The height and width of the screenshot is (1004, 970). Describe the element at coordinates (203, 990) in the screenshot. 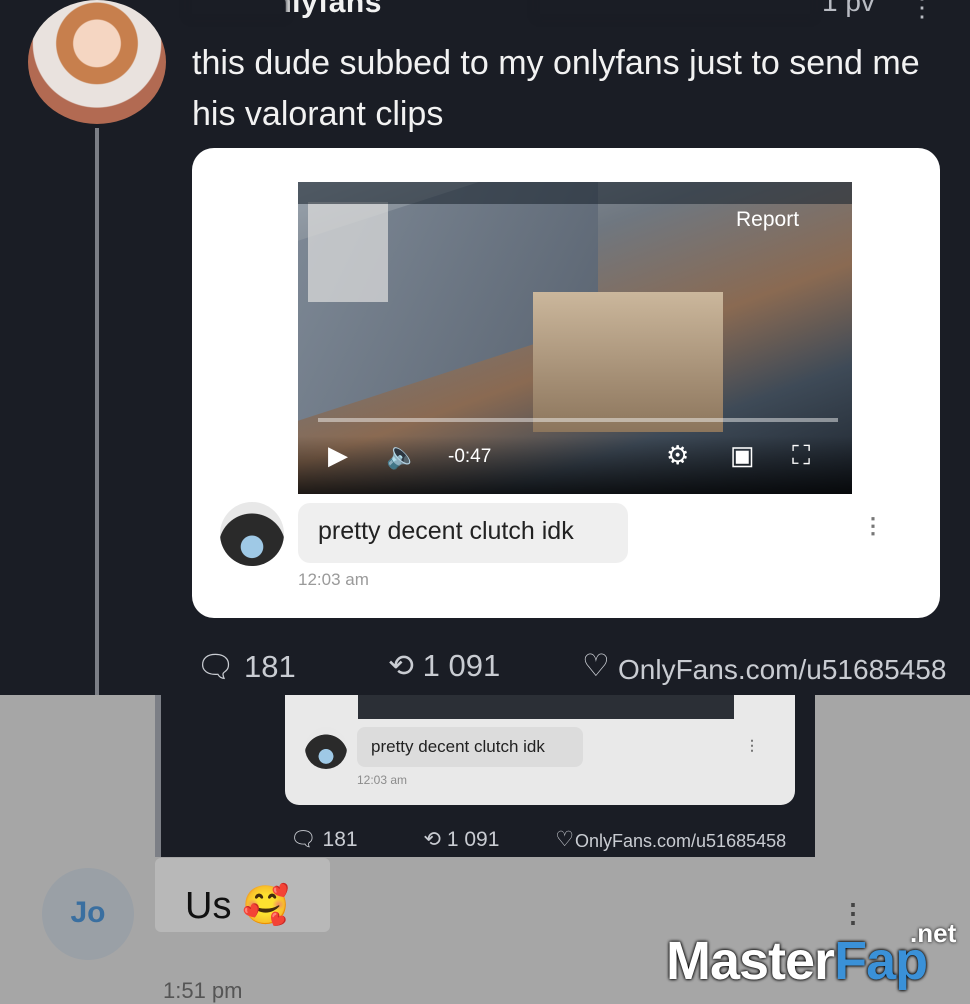

I see `message-time: 1:51 pm` at that location.